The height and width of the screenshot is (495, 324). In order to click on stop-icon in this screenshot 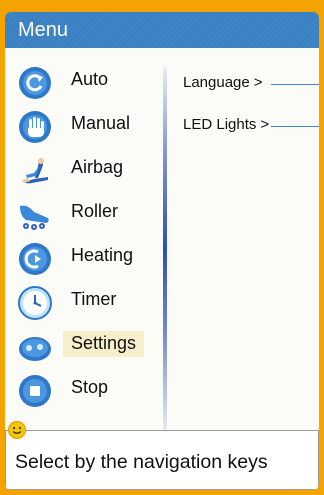, I will do `click(35, 391)`.